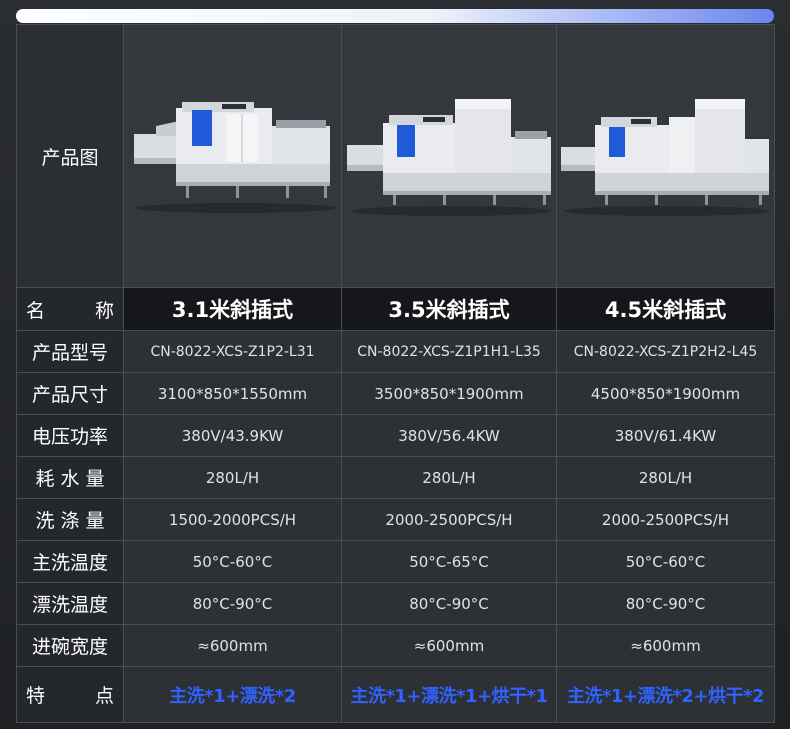 The image size is (790, 729). I want to click on size-2: 3500*850*1900mm, so click(449, 393).